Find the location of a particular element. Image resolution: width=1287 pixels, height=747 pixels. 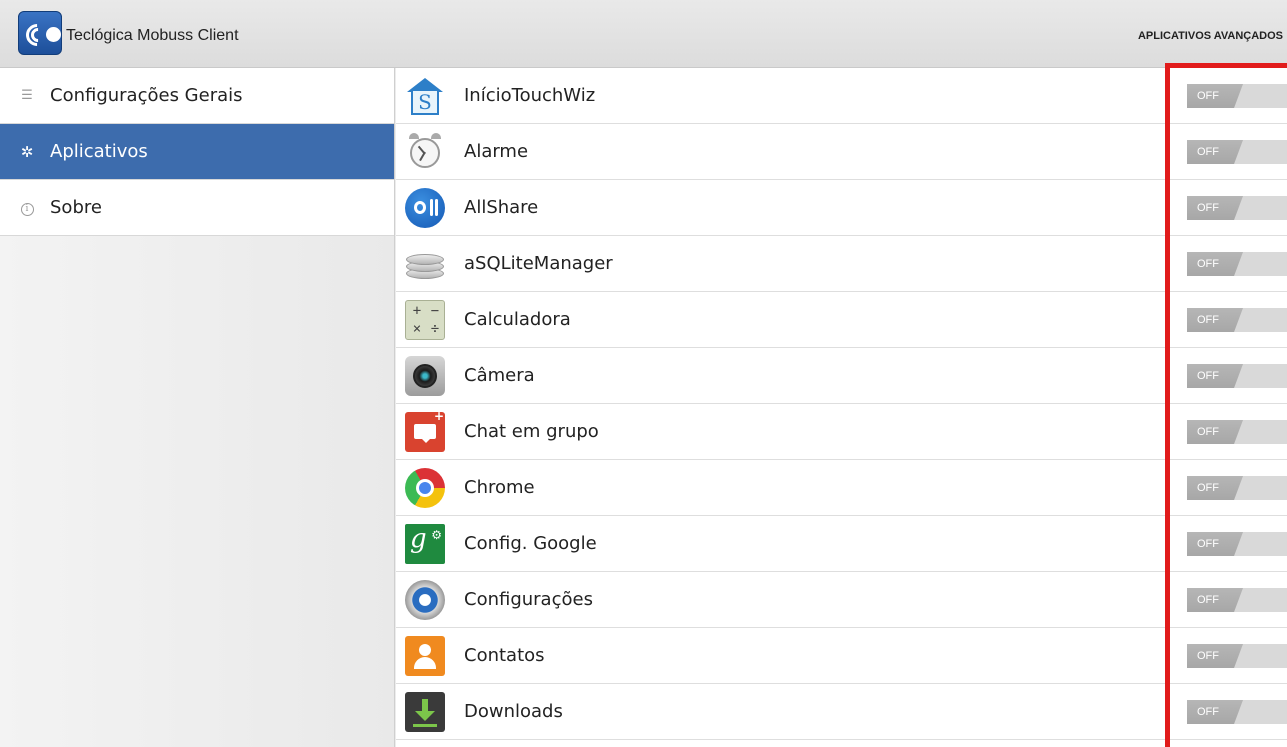

app-label: AllShare is located at coordinates (501, 207).